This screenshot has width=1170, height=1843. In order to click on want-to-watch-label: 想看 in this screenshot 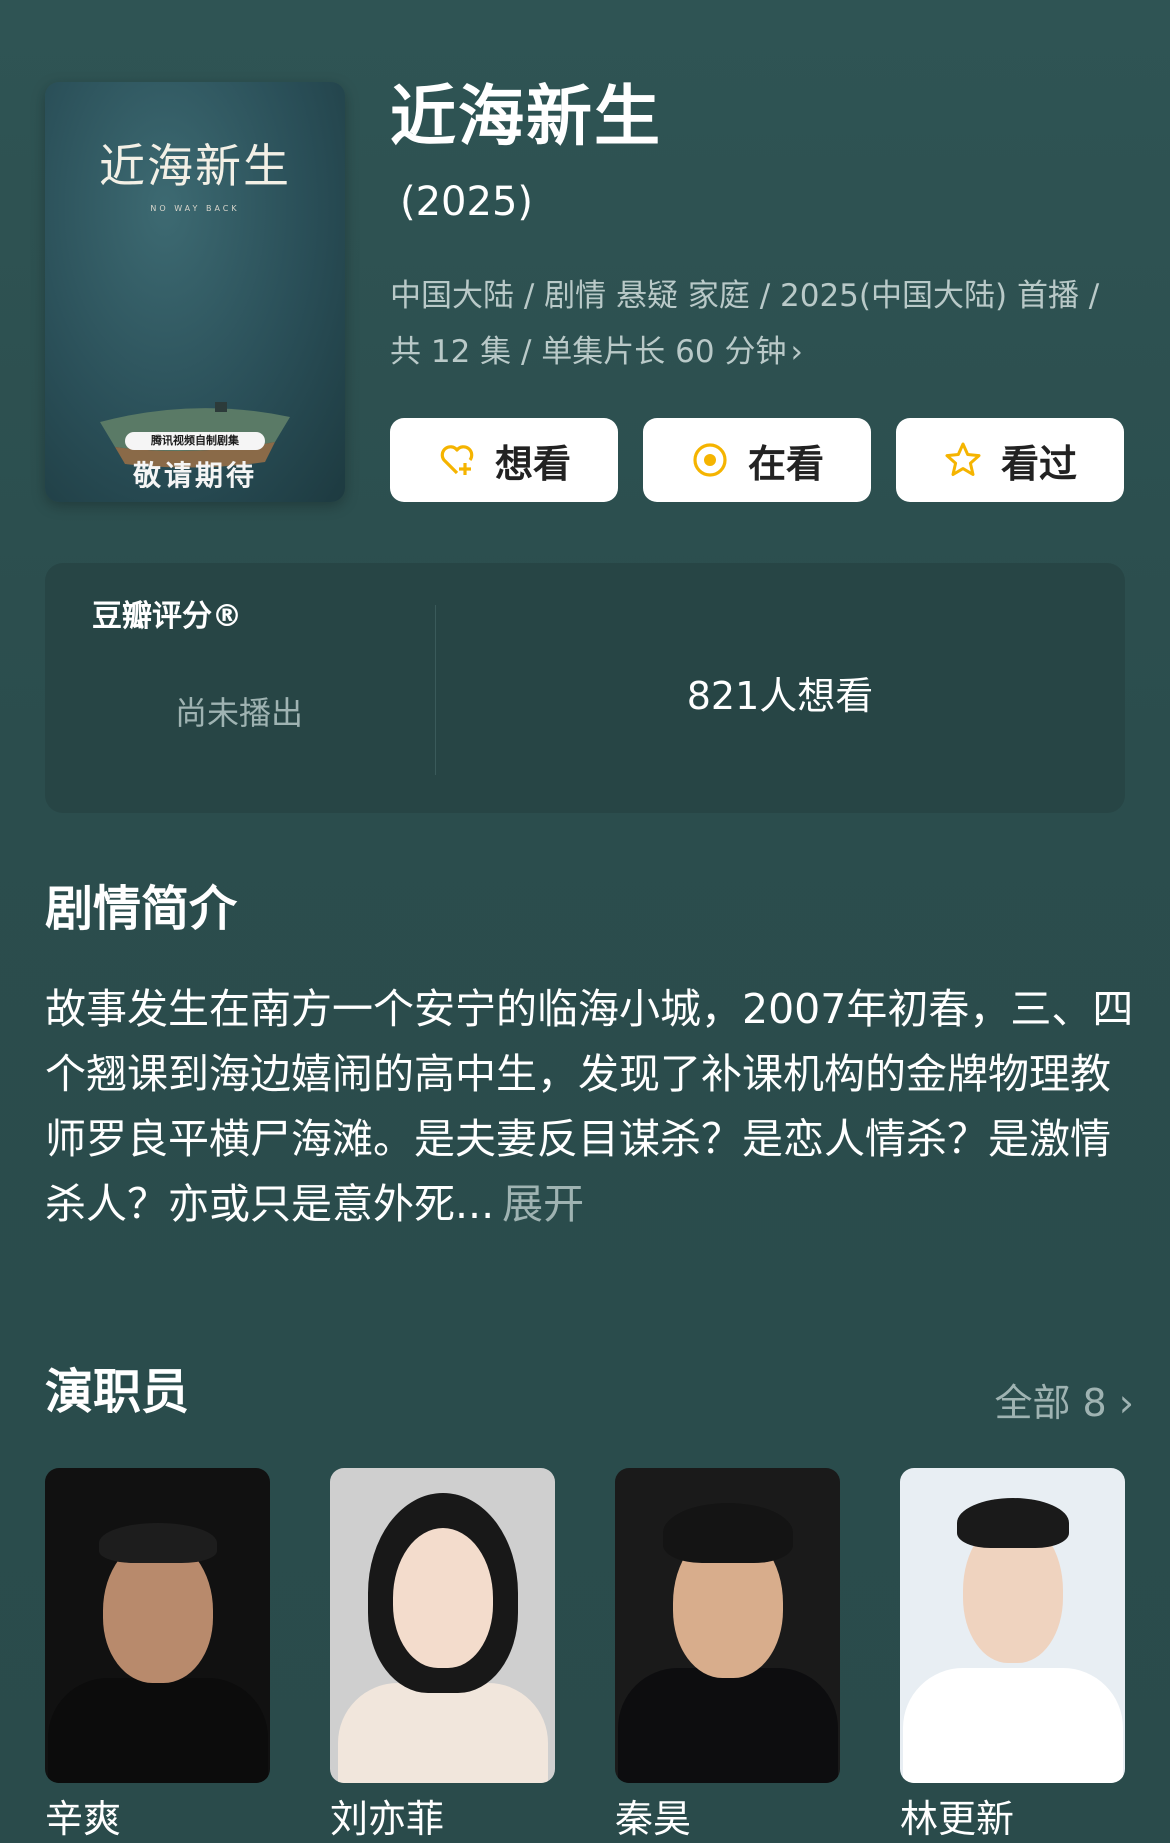, I will do `click(532, 463)`.